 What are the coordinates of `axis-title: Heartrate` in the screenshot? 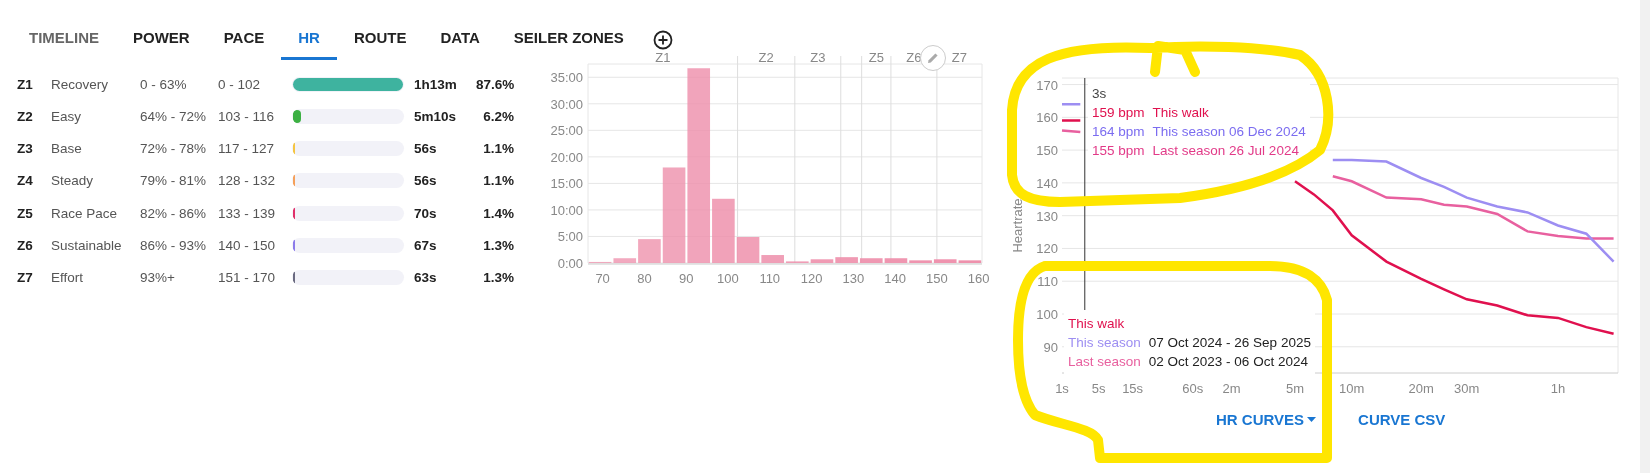 It's located at (1017, 225).